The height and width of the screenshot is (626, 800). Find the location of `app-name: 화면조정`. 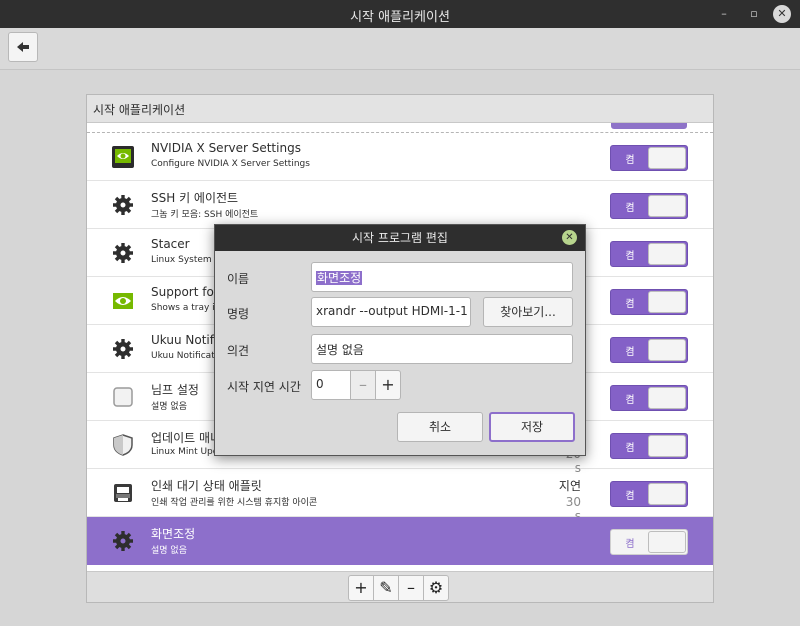

app-name: 화면조정 is located at coordinates (173, 534).